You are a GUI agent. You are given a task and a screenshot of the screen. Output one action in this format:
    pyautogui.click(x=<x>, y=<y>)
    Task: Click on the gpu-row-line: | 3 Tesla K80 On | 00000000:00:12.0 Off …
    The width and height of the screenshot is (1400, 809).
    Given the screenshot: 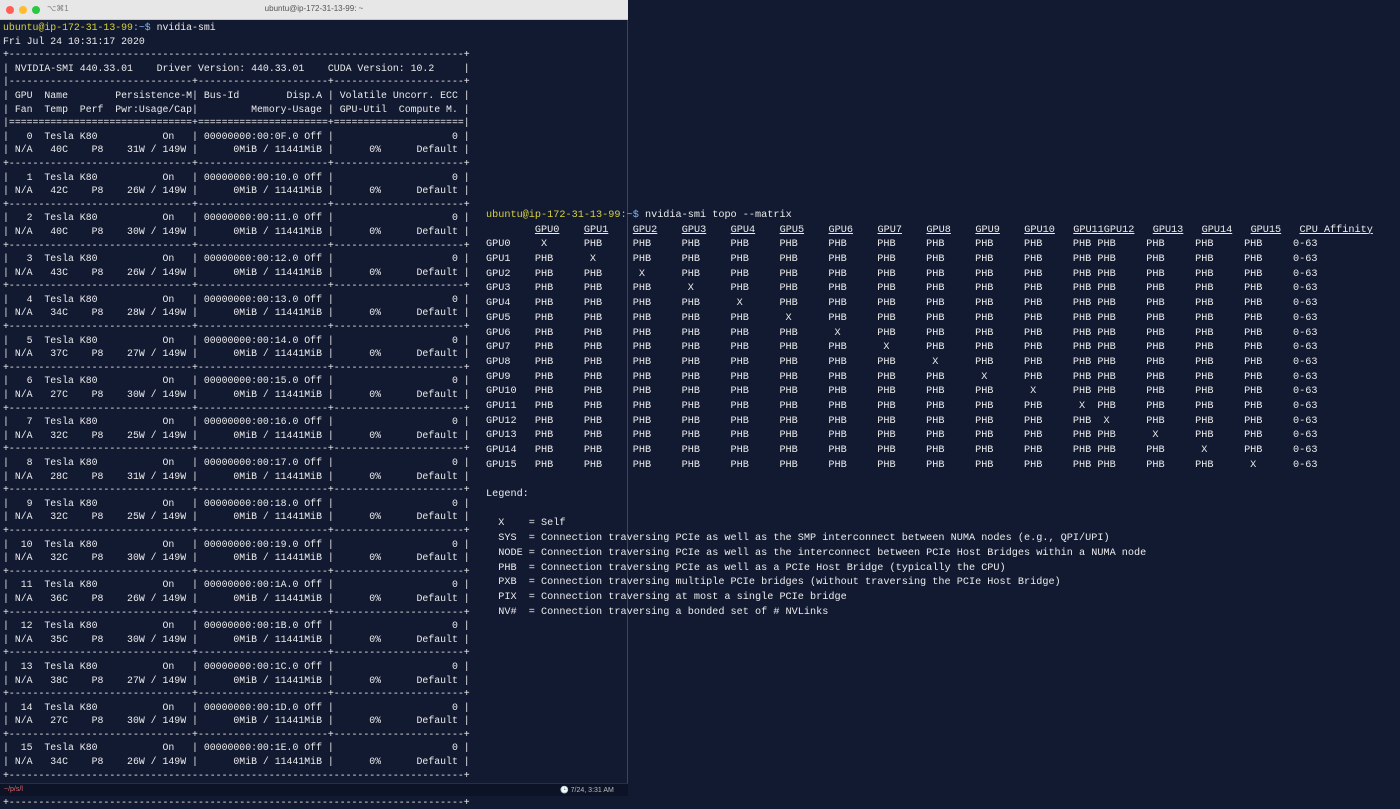 What is the action you would take?
    pyautogui.click(x=236, y=259)
    